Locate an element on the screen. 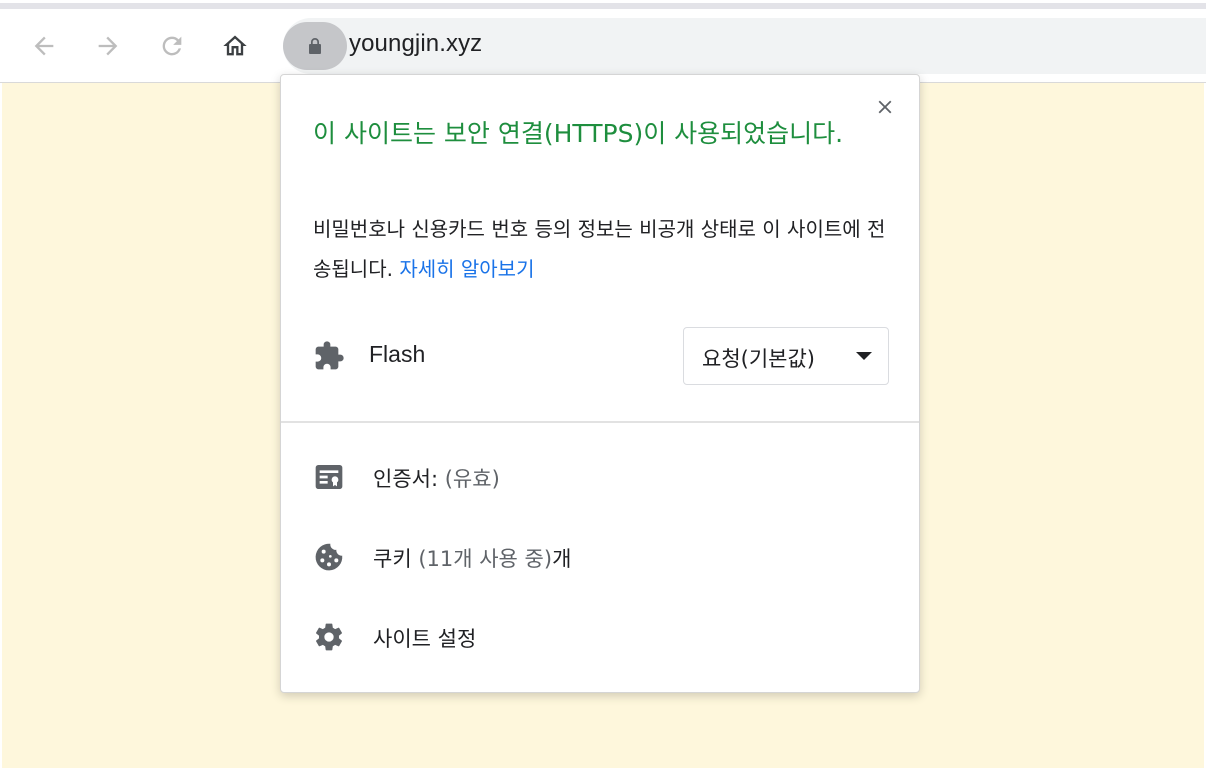 The image size is (1206, 772). certificate-label-text: 인증서: is located at coordinates (406, 479).